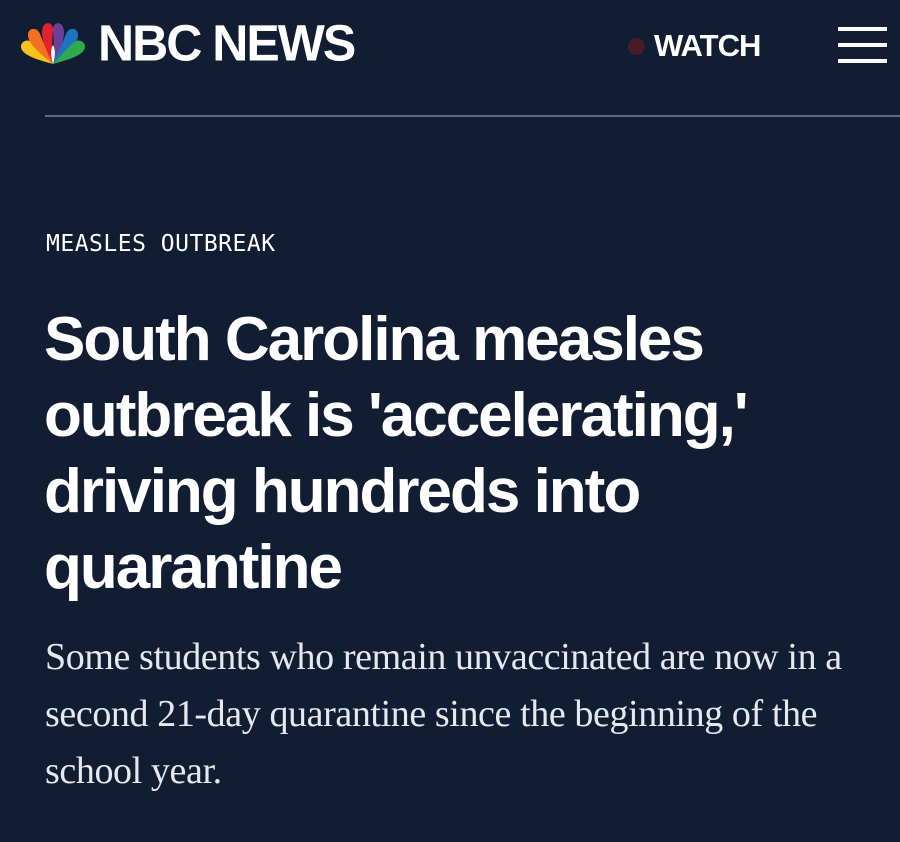 The width and height of the screenshot is (900, 842). Describe the element at coordinates (161, 244) in the screenshot. I see `article-kicker: MEASLES OUTBREAK` at that location.